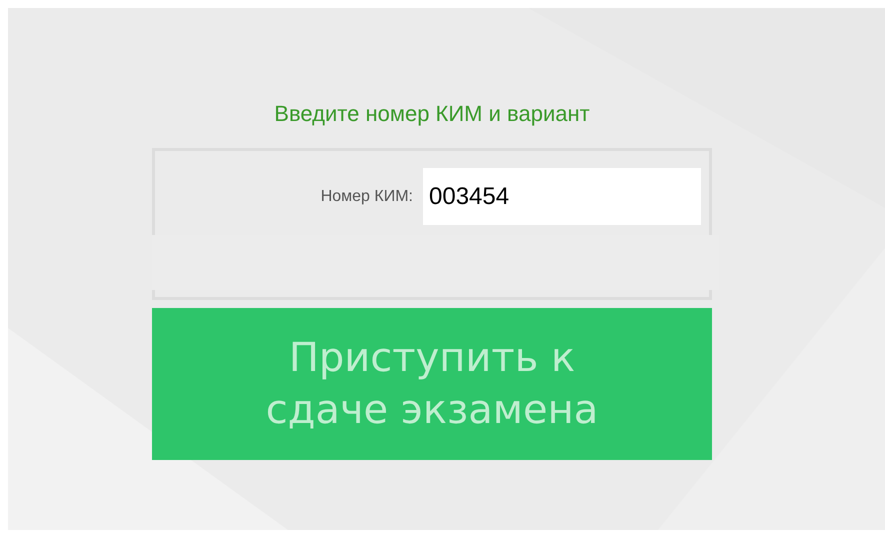 This screenshot has height=535, width=885. I want to click on form-heading: Введите номер КИМ и вариант, so click(432, 114).